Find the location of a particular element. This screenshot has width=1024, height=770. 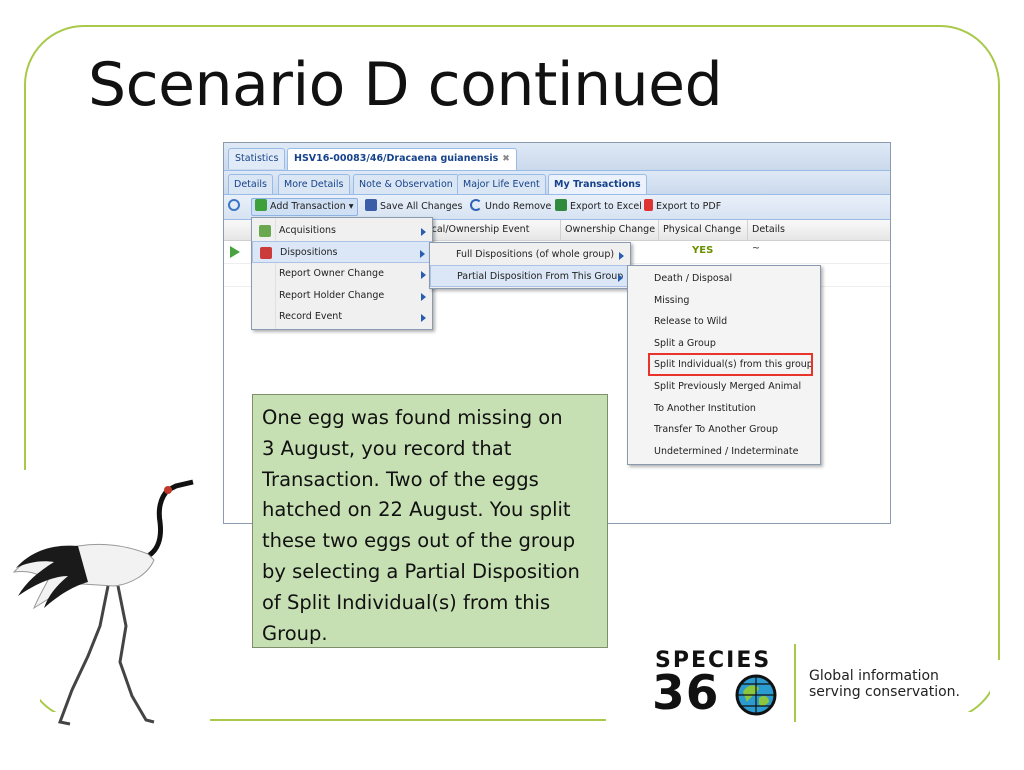

tab-label: More Details is located at coordinates (314, 184).